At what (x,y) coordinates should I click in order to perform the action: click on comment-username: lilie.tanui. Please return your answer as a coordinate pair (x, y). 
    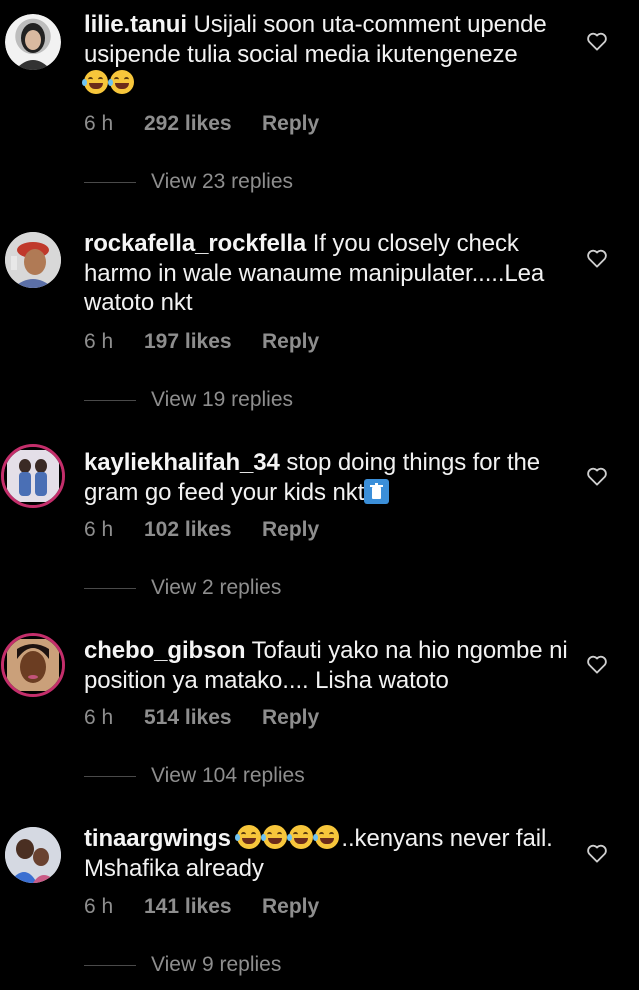
    Looking at the image, I should click on (135, 24).